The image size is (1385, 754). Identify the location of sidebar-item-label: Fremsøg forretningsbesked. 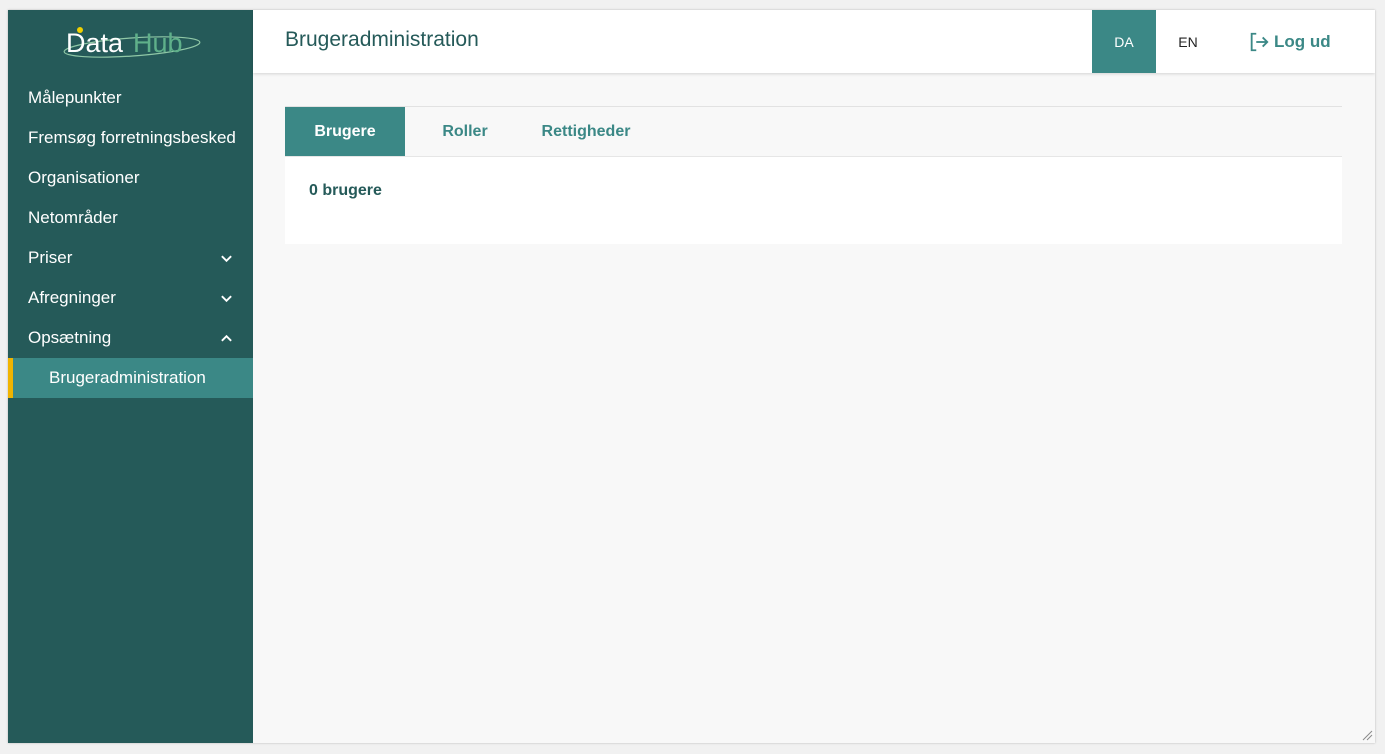
(132, 137).